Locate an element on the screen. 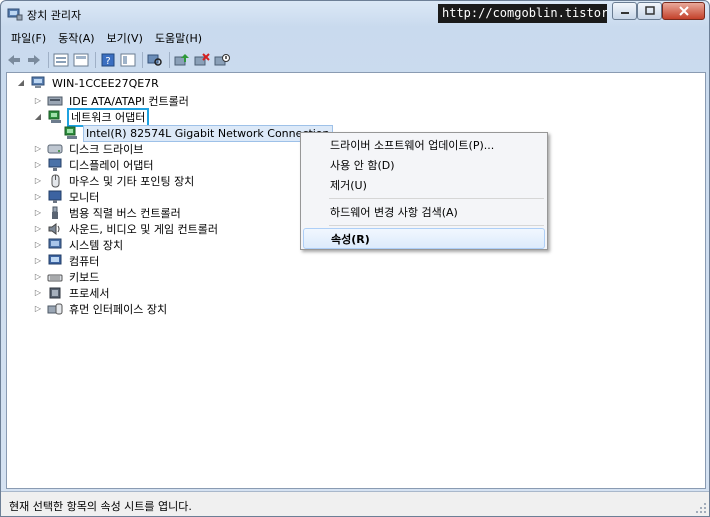  tree-item-label: 마우스 및 기타 포인팅 장치 is located at coordinates (132, 181).